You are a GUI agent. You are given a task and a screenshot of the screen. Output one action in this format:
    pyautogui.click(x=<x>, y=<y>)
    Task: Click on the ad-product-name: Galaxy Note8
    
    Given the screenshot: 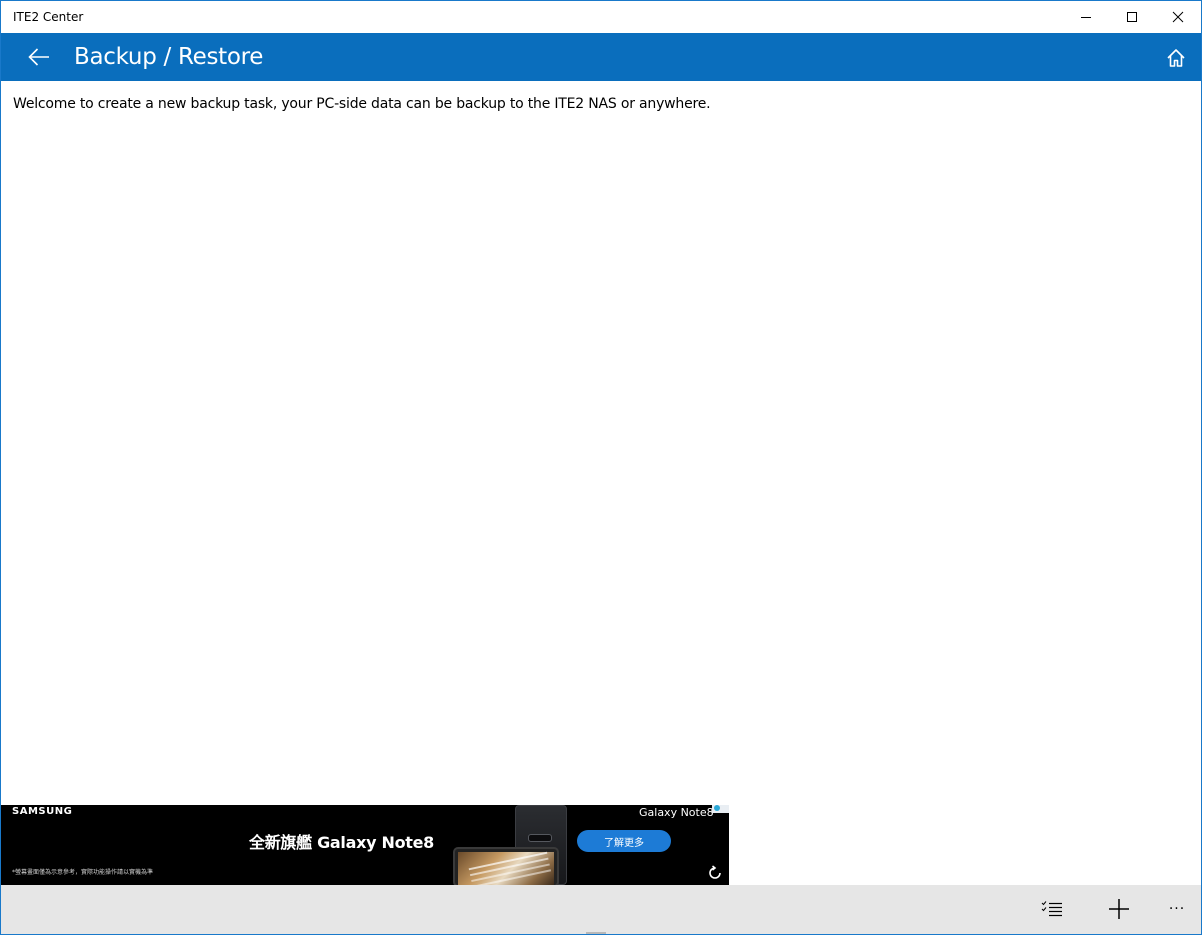 What is the action you would take?
    pyautogui.click(x=676, y=812)
    